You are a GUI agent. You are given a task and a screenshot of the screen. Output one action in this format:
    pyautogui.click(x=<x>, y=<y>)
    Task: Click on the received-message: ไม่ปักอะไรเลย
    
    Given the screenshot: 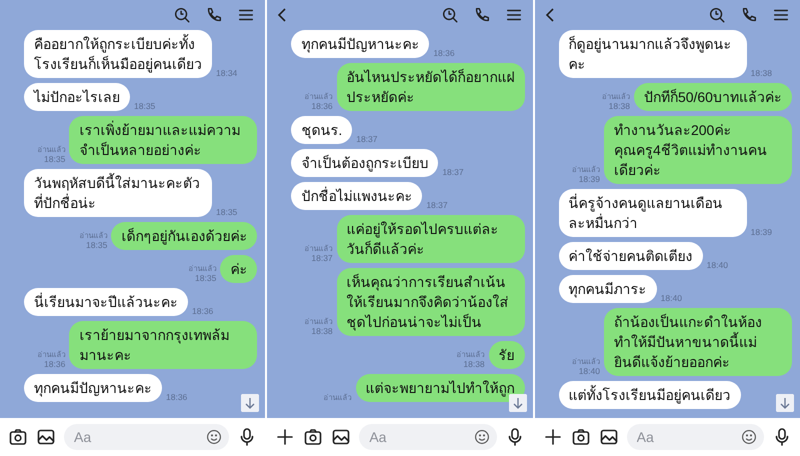 What is the action you would take?
    pyautogui.click(x=77, y=97)
    